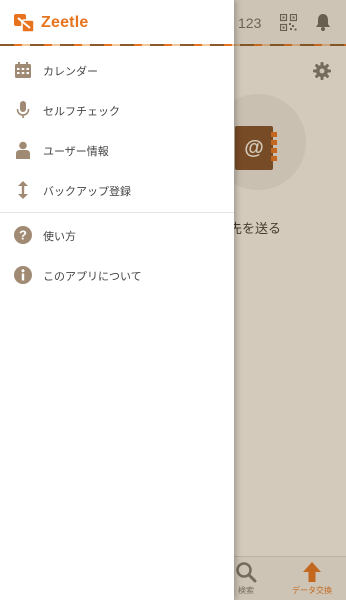 This screenshot has height=600, width=346. What do you see at coordinates (23, 150) in the screenshot?
I see `user-icon` at bounding box center [23, 150].